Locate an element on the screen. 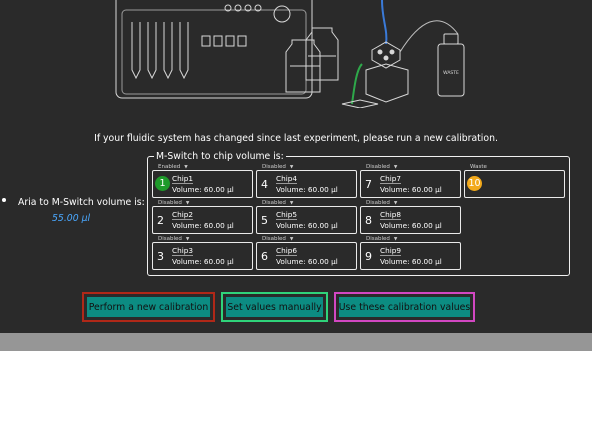 Image resolution: width=592 pixels, height=444 pixels. chip-number: 7 is located at coordinates (368, 184).